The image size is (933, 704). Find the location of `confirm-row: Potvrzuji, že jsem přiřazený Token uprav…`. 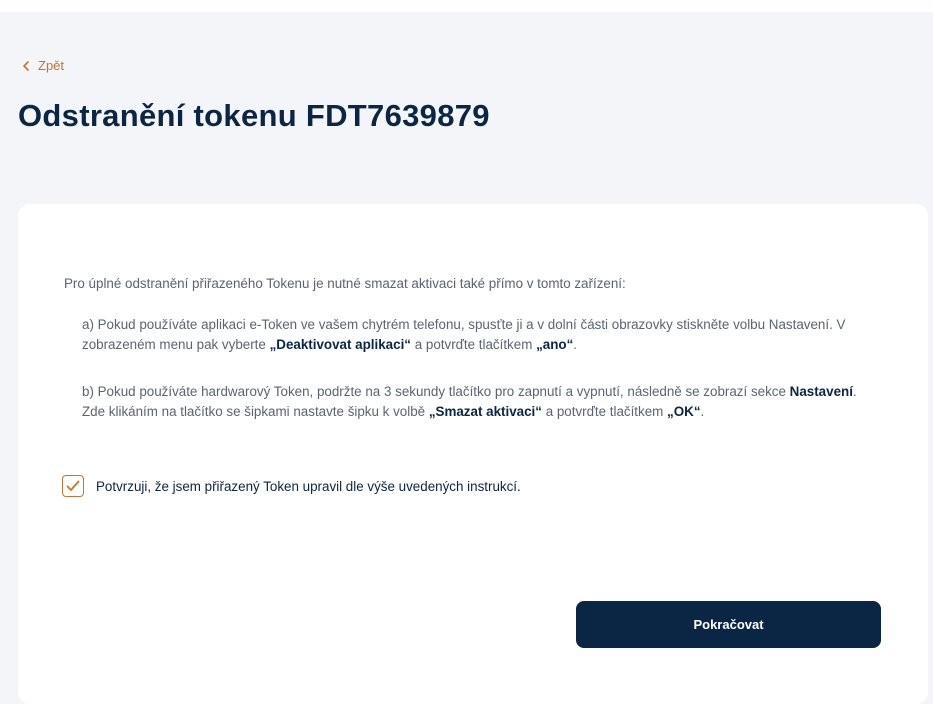

confirm-row: Potvrzuji, že jsem přiřazený Token uprav… is located at coordinates (291, 486).